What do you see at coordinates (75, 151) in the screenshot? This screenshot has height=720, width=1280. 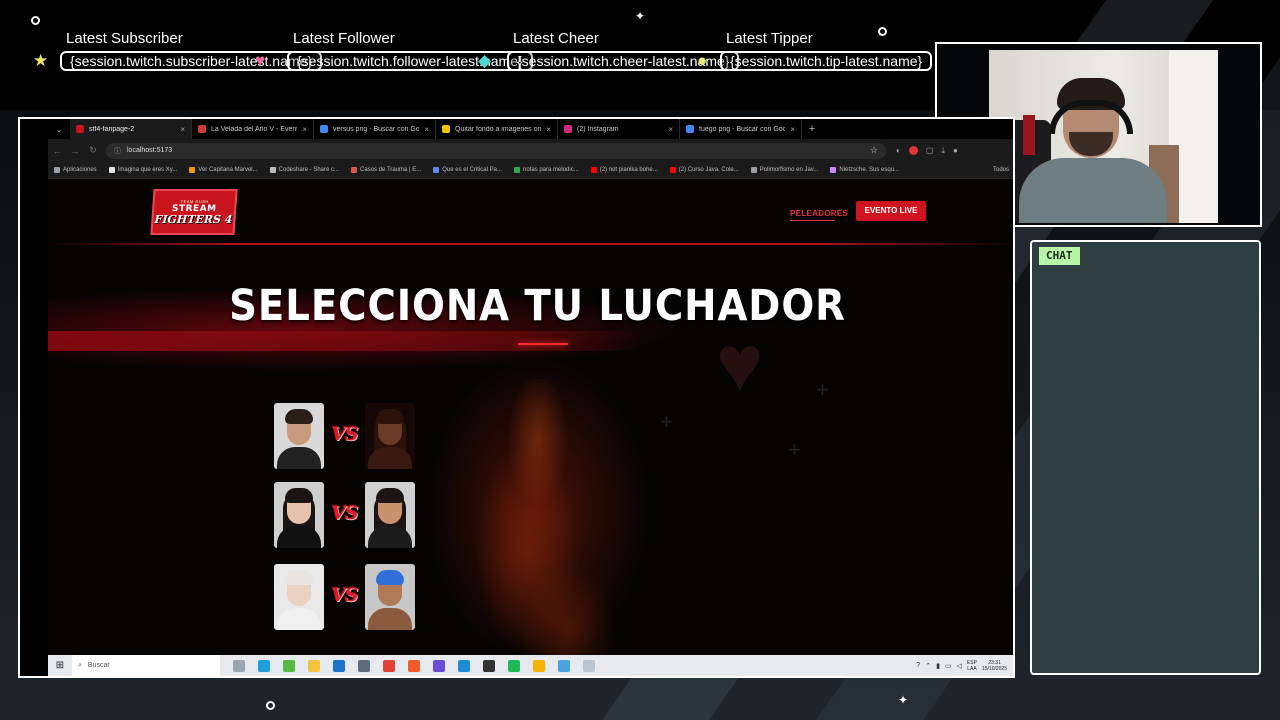 I see `forward-icon: →` at bounding box center [75, 151].